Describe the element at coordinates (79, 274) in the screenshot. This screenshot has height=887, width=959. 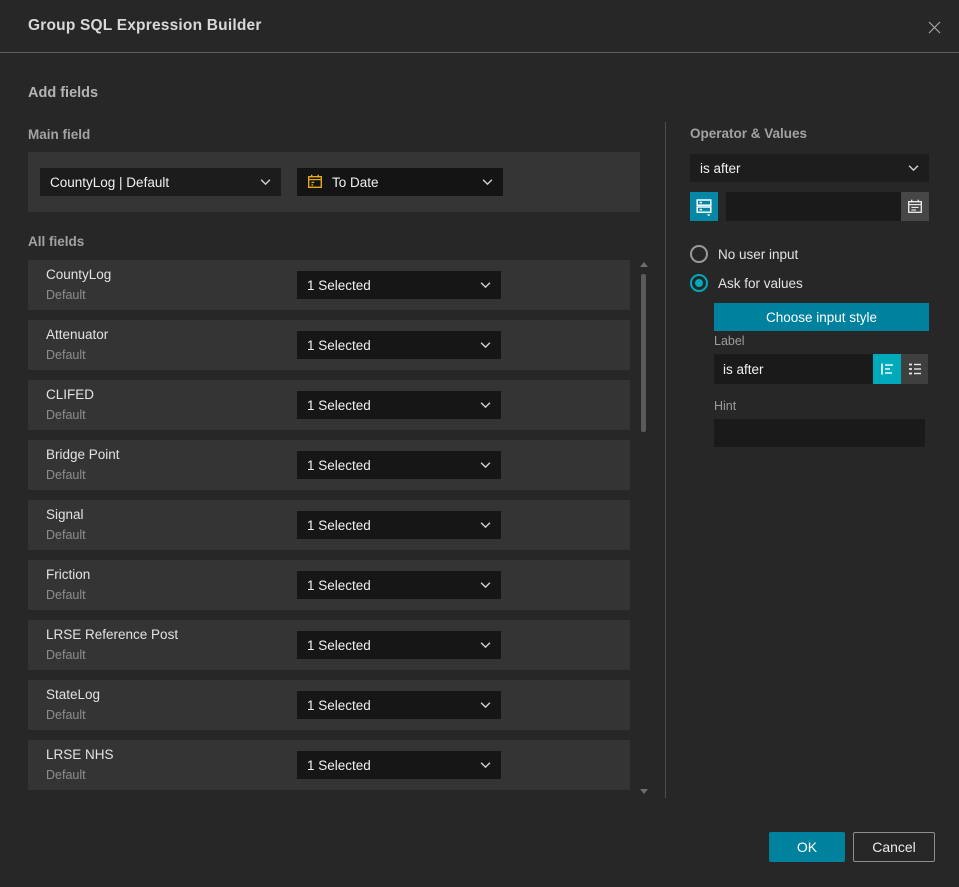
I see `field-name: CountyLog` at that location.